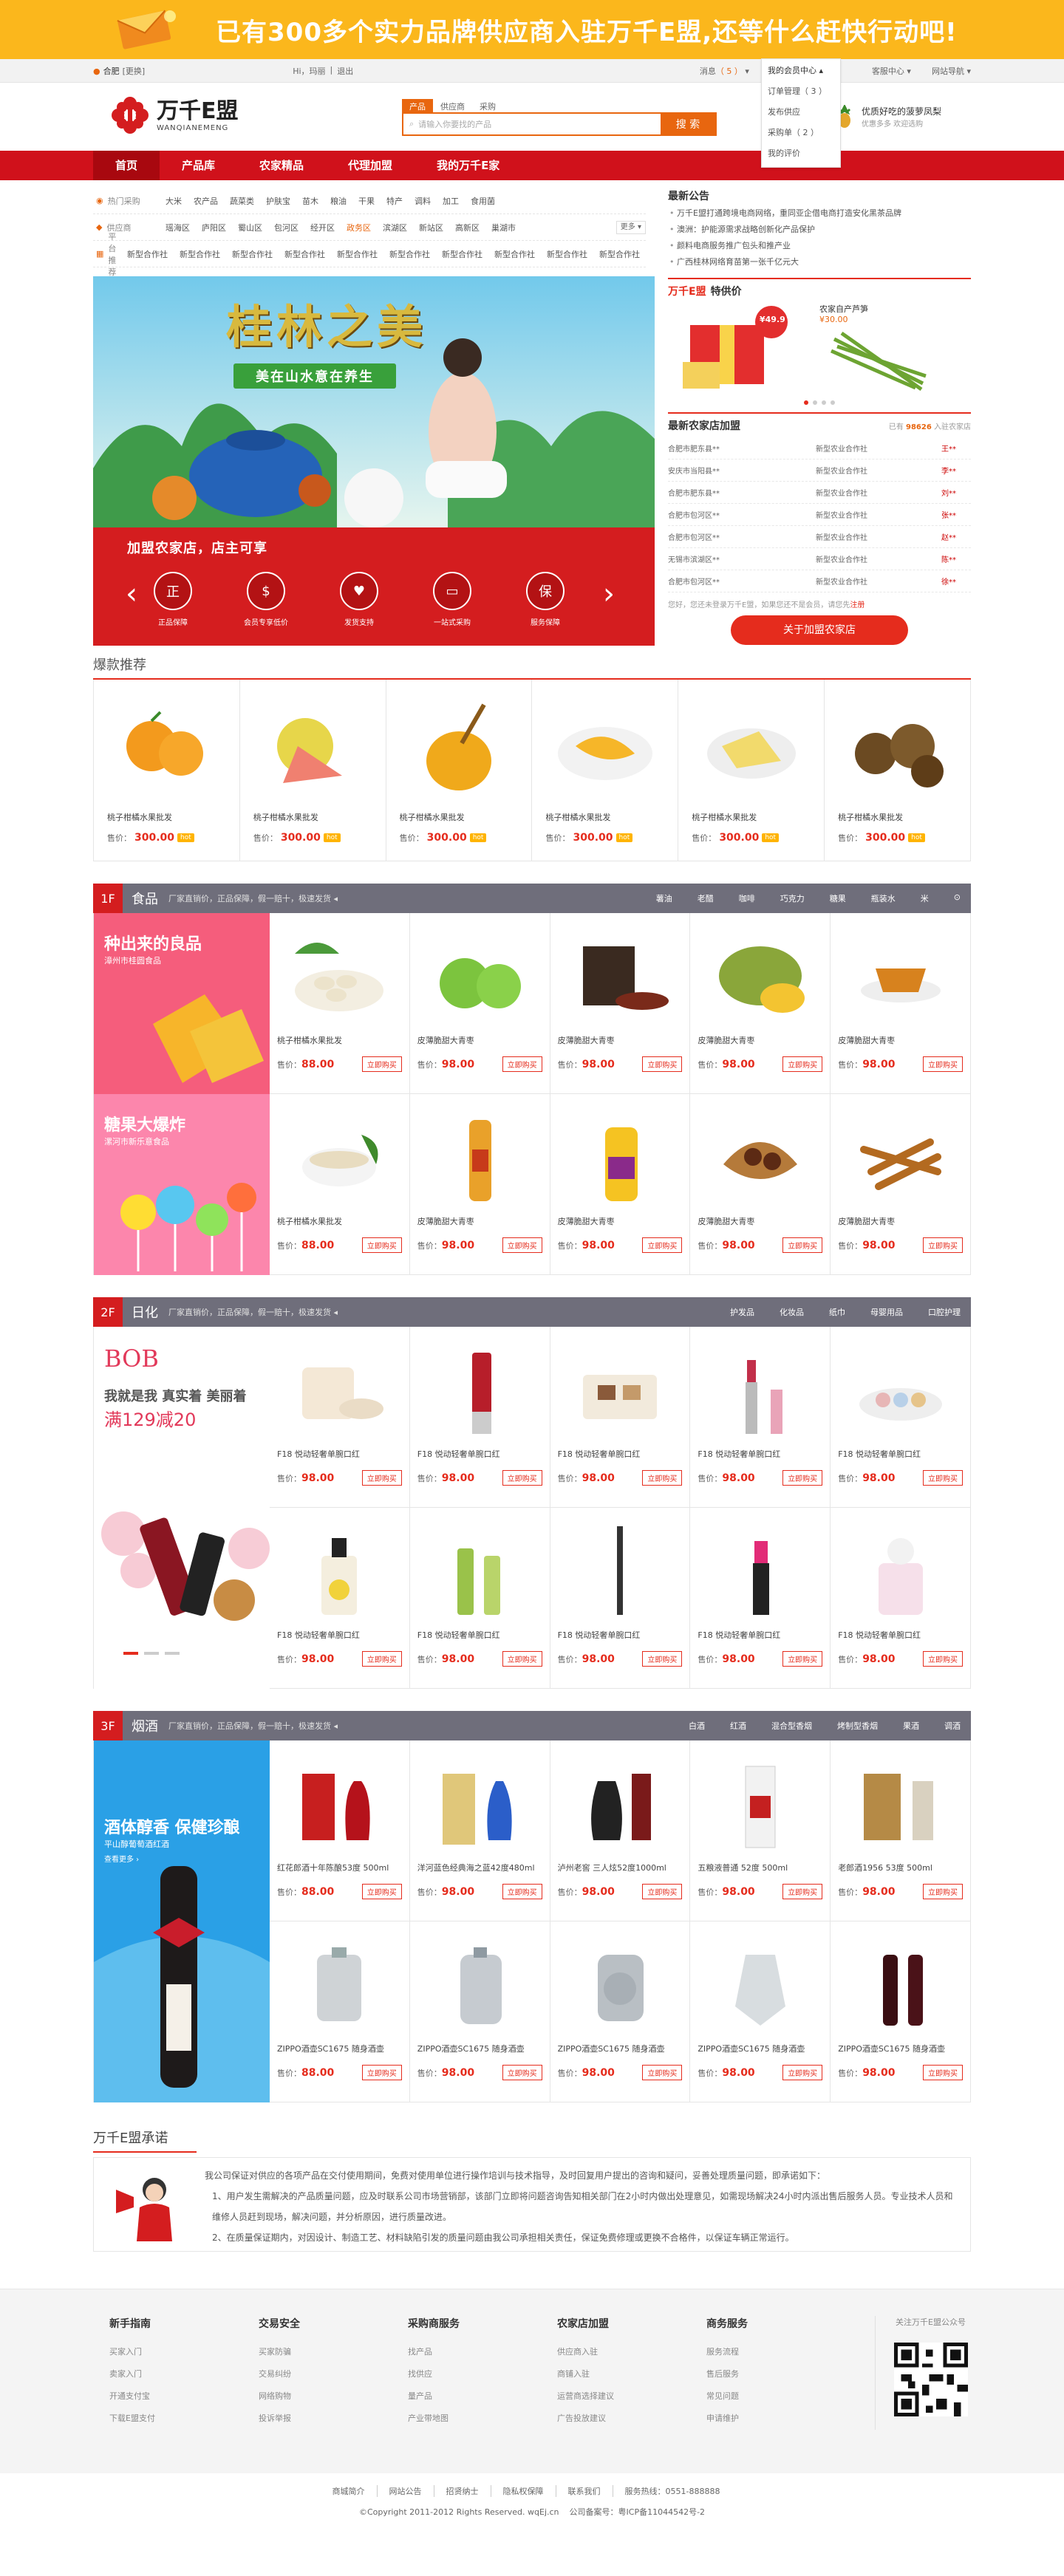 This screenshot has height=2576, width=1064. I want to click on search-input: ⌕ 请输入你要找的产品, so click(532, 124).